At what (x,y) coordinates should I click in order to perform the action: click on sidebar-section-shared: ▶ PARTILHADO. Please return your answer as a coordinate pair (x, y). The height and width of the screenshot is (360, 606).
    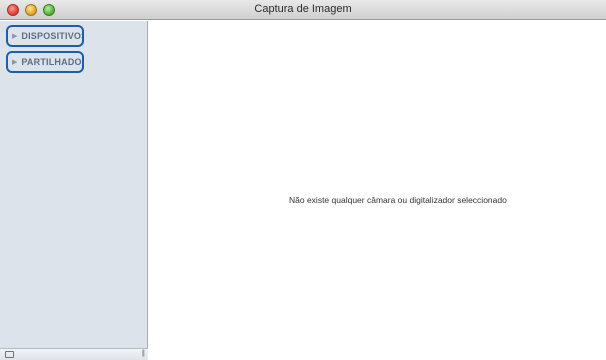
    Looking at the image, I should click on (45, 62).